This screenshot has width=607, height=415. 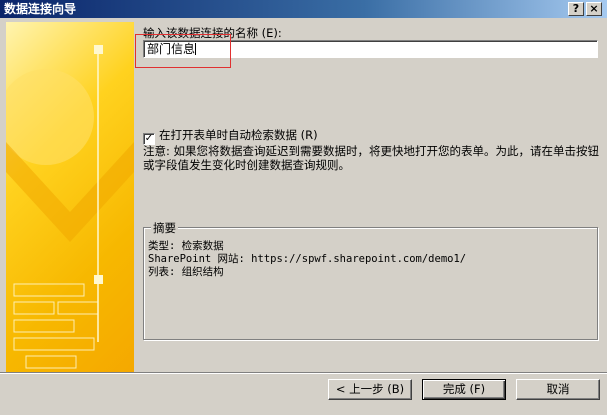 What do you see at coordinates (464, 389) in the screenshot?
I see `finish-button: 完成 (F)` at bounding box center [464, 389].